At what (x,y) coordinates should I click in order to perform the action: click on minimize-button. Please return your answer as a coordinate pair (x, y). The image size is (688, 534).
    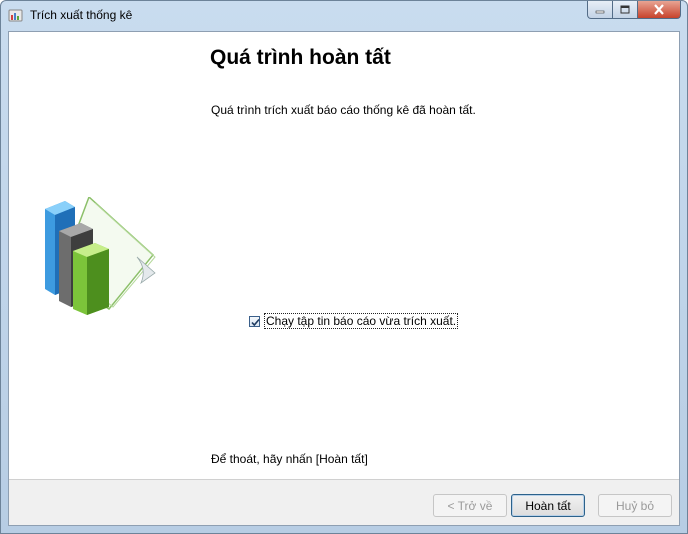
    Looking at the image, I should click on (600, 10).